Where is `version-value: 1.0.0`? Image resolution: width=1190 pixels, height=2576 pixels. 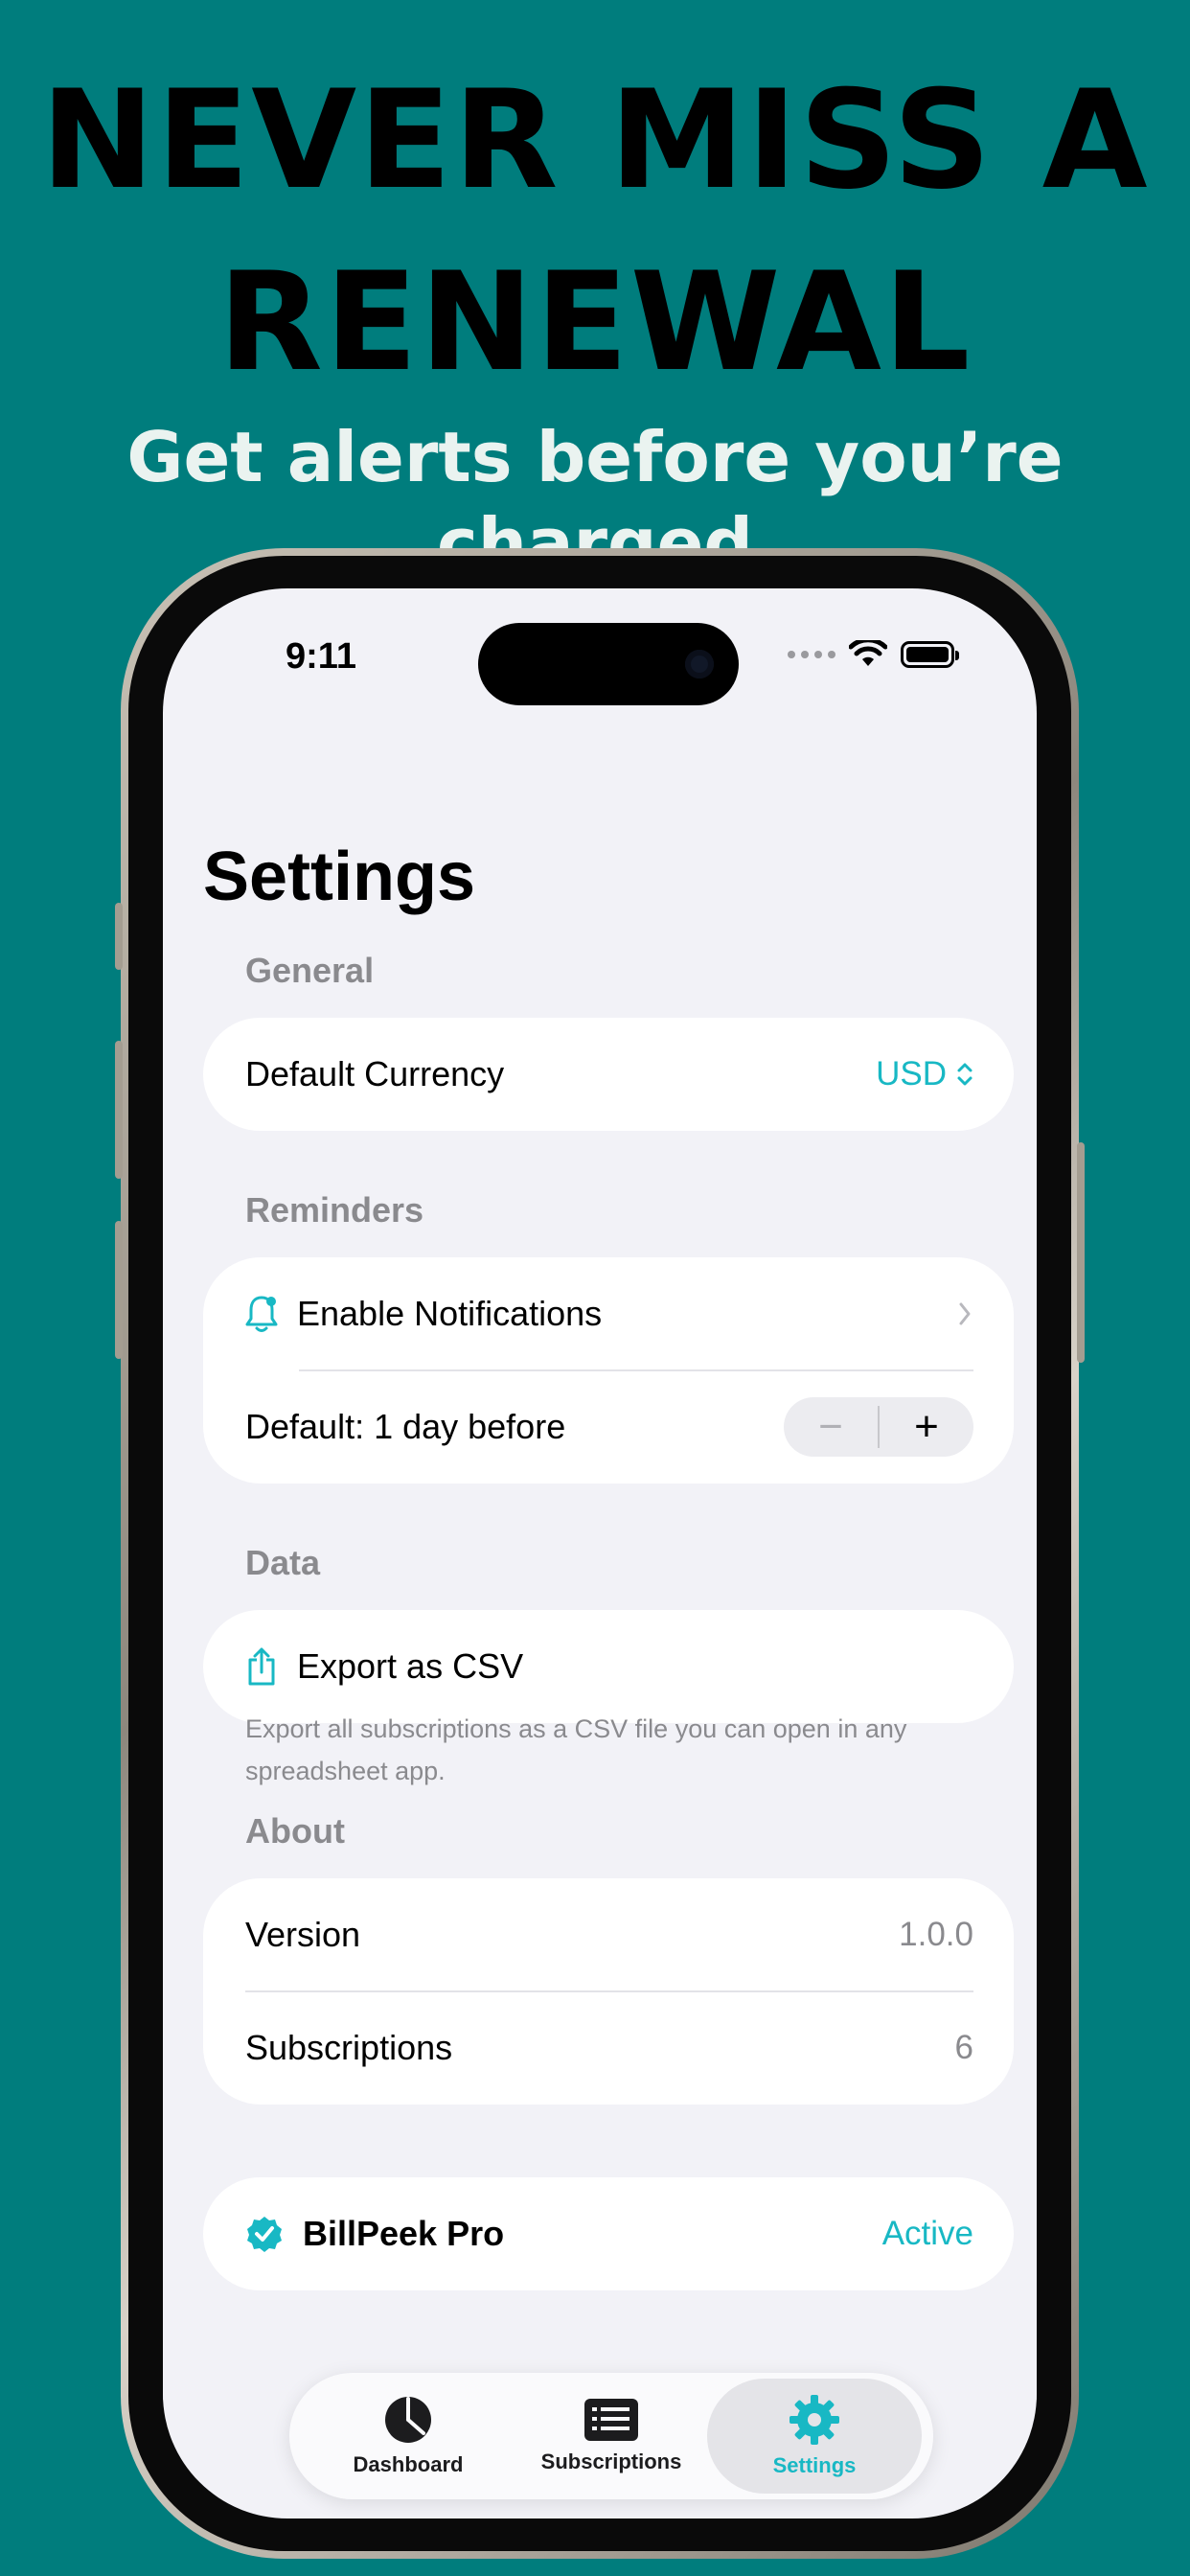 version-value: 1.0.0 is located at coordinates (936, 1934).